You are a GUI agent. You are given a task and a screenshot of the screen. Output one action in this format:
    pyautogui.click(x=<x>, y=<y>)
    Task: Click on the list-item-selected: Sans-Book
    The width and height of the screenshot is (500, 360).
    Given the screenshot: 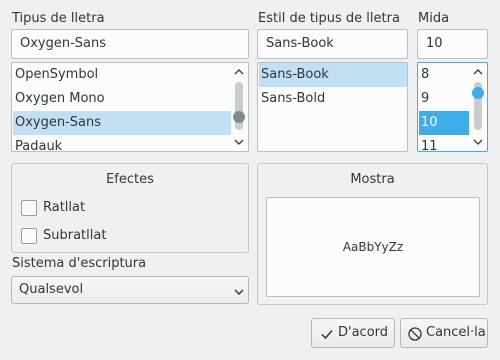 What is the action you would take?
    pyautogui.click(x=333, y=75)
    